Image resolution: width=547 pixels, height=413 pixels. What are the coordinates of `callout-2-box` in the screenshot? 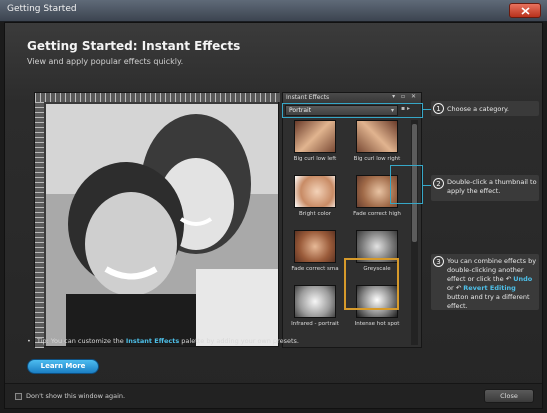 It's located at (406, 184).